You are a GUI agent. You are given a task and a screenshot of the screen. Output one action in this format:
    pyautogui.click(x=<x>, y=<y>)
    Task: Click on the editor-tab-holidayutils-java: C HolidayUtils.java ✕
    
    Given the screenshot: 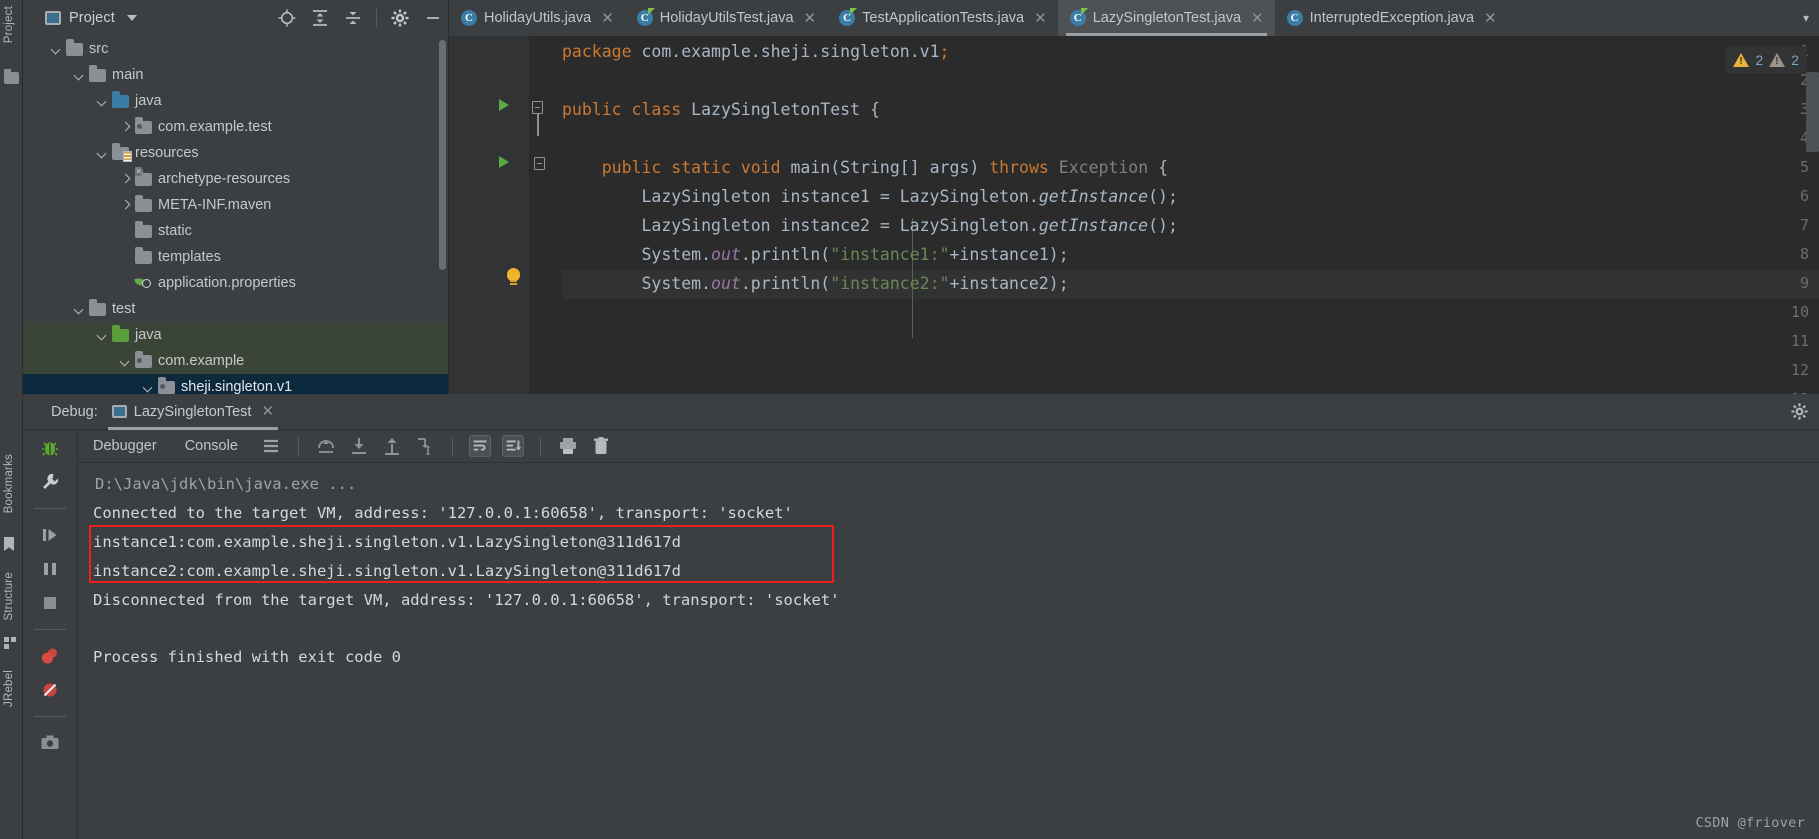 What is the action you would take?
    pyautogui.click(x=537, y=18)
    